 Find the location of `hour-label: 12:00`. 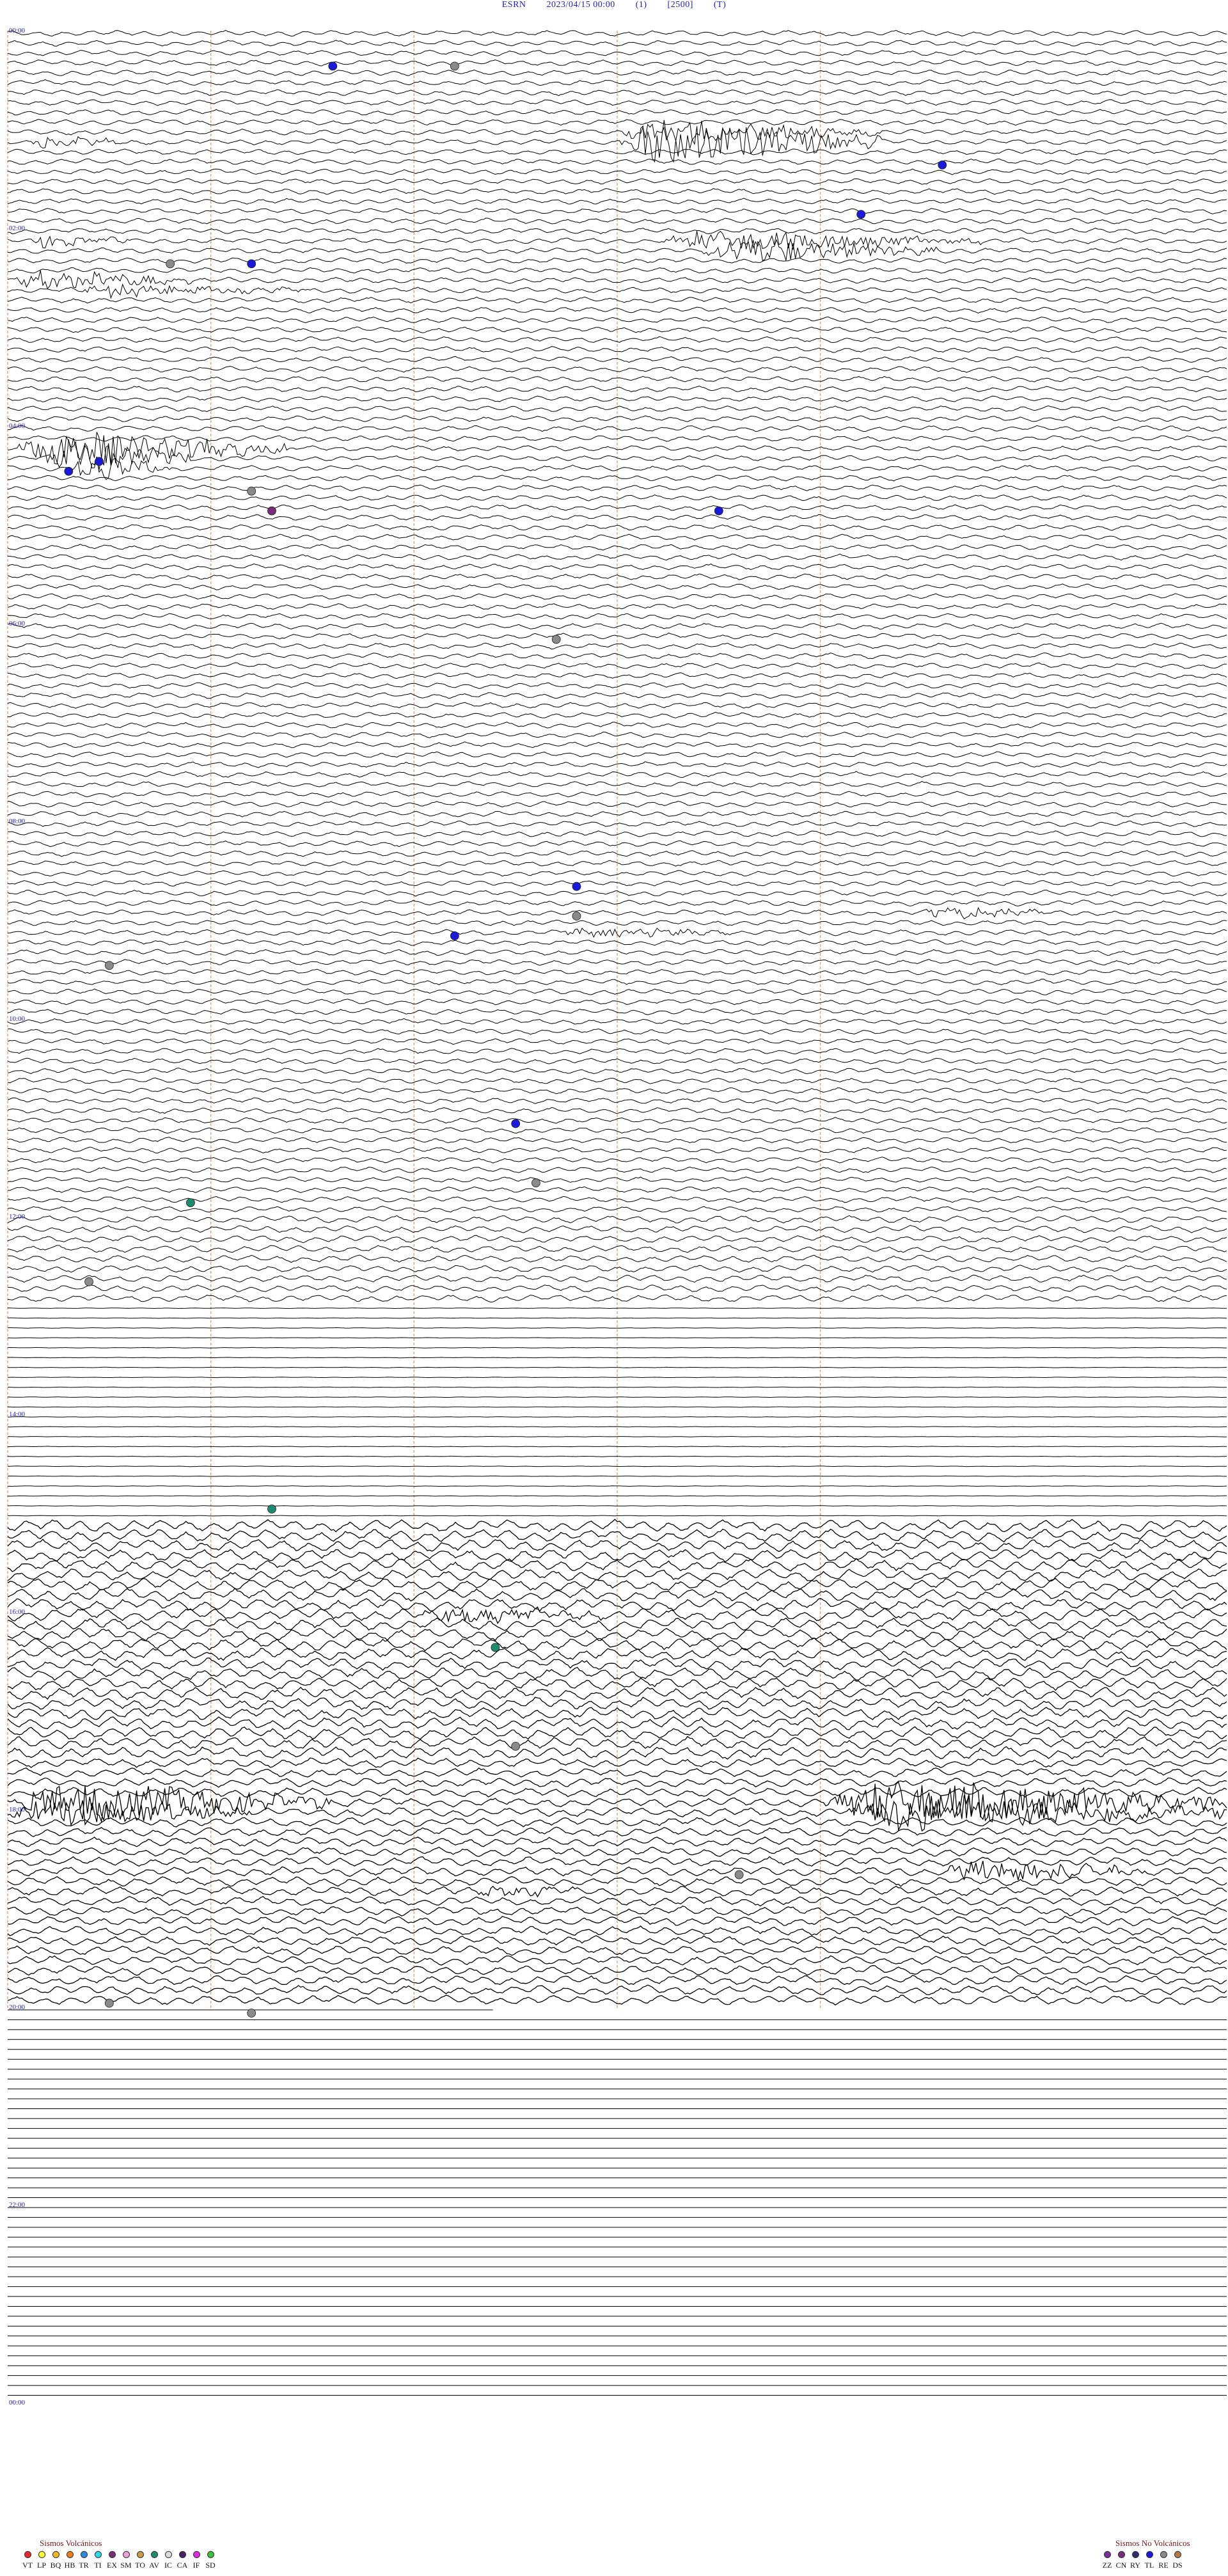

hour-label: 12:00 is located at coordinates (17, 1217).